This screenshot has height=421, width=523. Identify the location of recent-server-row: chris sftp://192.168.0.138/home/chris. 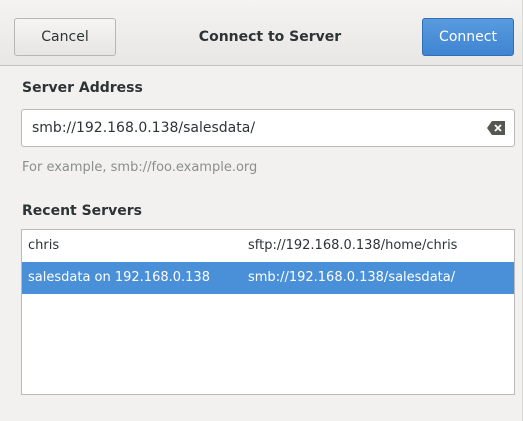
(268, 246).